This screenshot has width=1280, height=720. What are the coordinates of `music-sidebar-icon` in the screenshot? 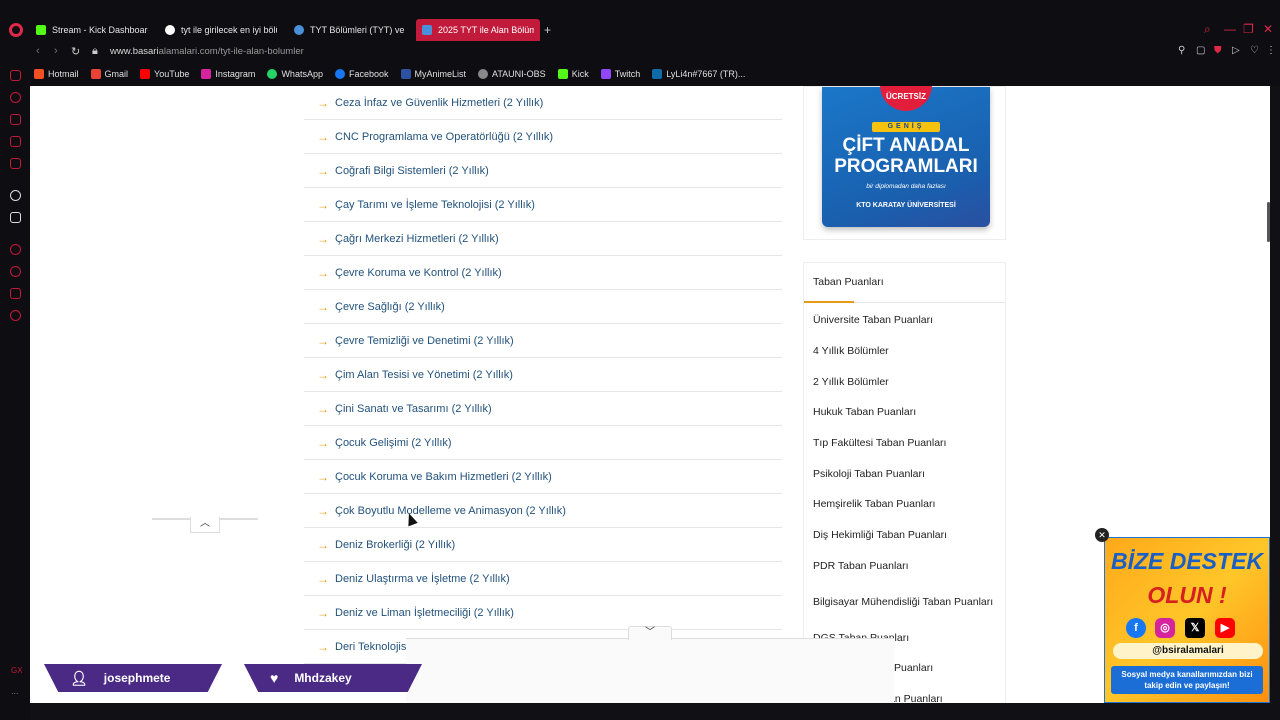 It's located at (15, 163).